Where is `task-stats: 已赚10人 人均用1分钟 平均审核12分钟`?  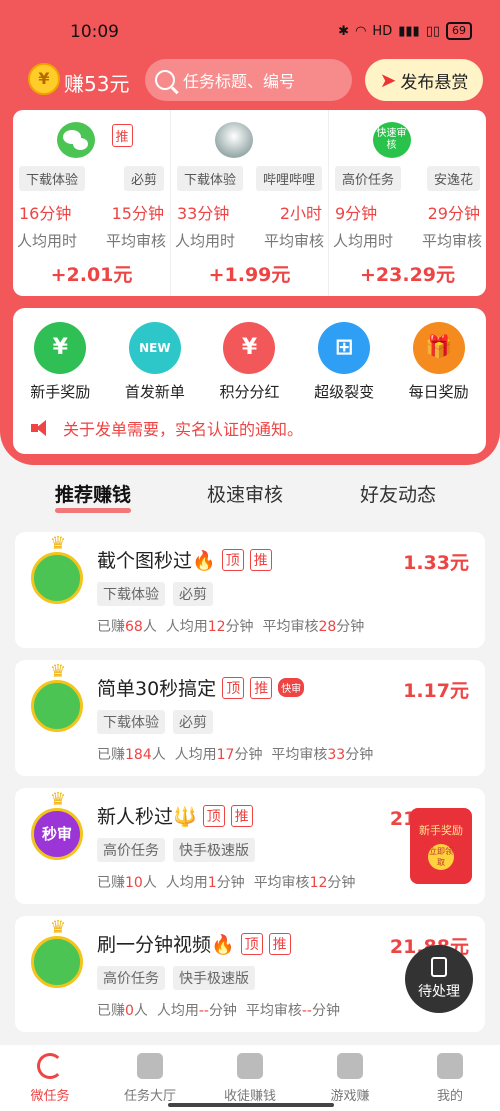
task-stats: 已赚10人 人均用1分钟 平均审核12分钟 is located at coordinates (226, 883).